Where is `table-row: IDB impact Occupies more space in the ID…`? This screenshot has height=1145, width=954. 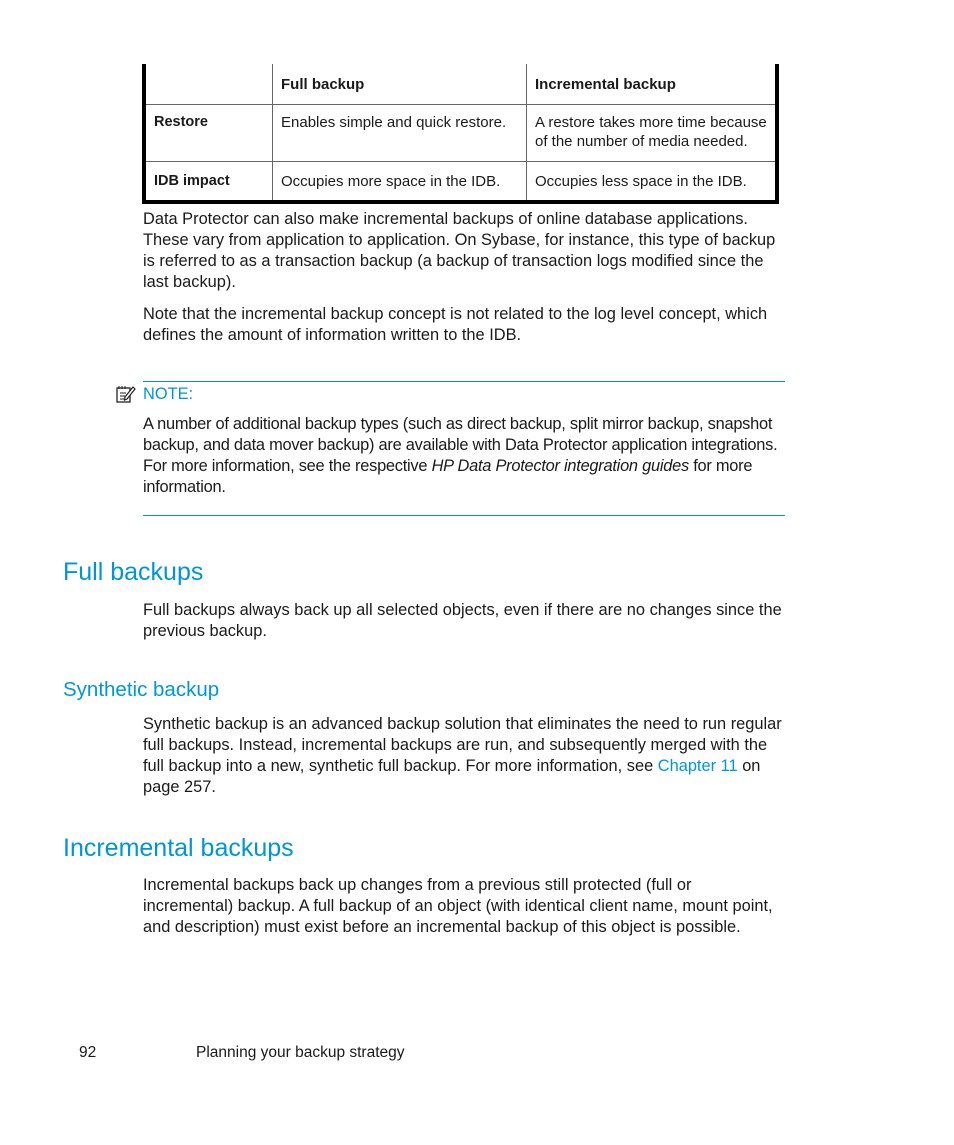 table-row: IDB impact Occupies more space in the ID… is located at coordinates (460, 181).